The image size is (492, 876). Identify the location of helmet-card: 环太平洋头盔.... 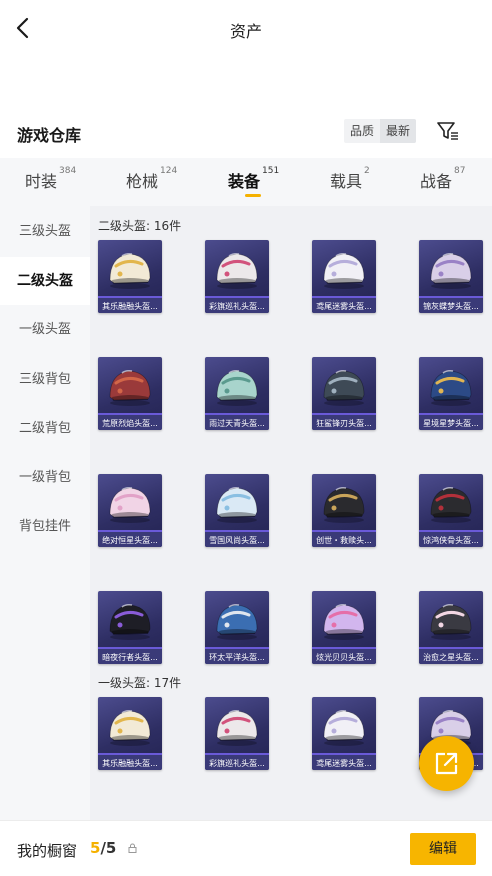
(237, 627).